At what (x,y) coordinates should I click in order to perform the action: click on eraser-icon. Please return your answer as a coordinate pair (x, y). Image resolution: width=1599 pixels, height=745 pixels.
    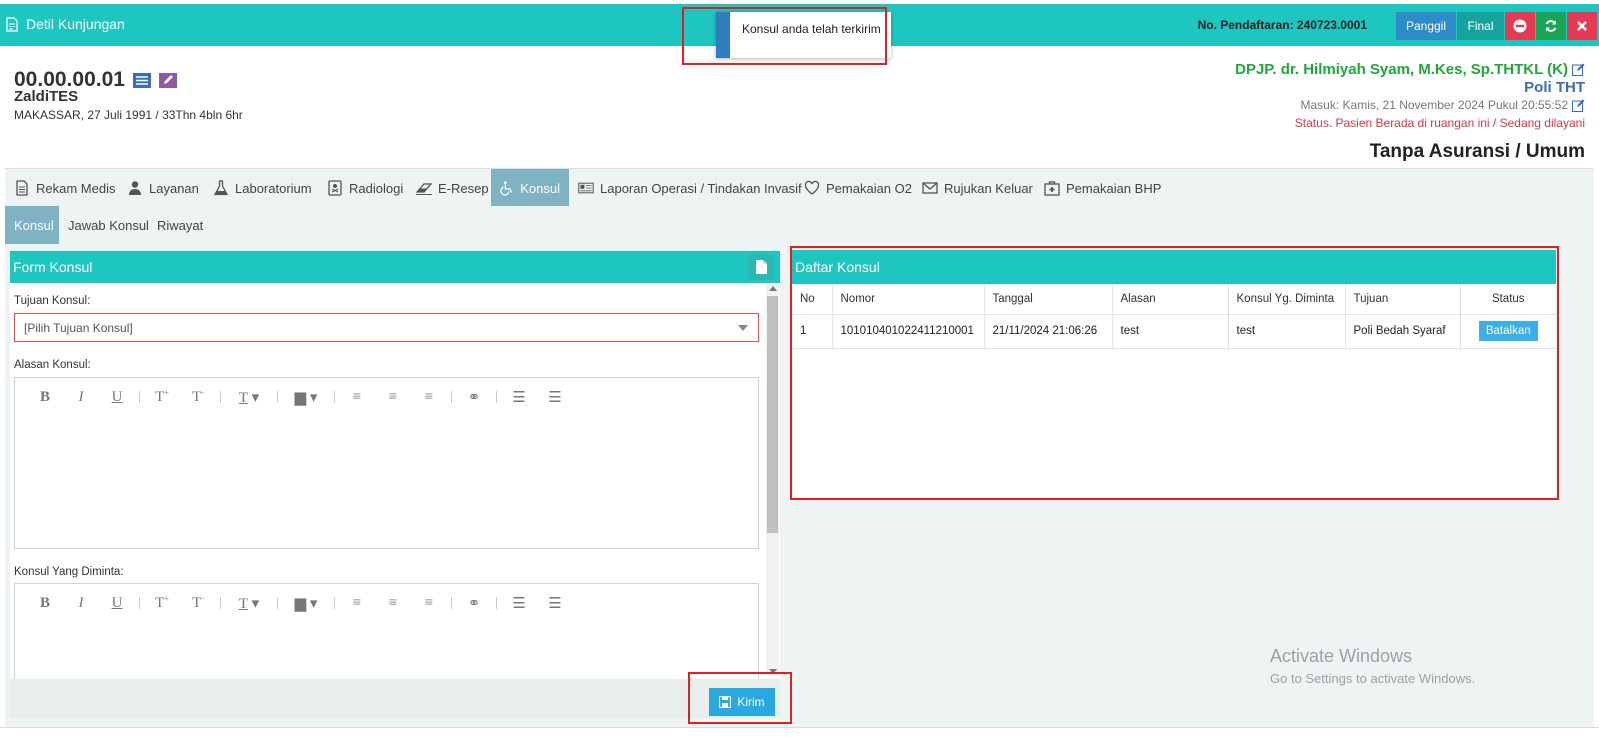
    Looking at the image, I should click on (424, 189).